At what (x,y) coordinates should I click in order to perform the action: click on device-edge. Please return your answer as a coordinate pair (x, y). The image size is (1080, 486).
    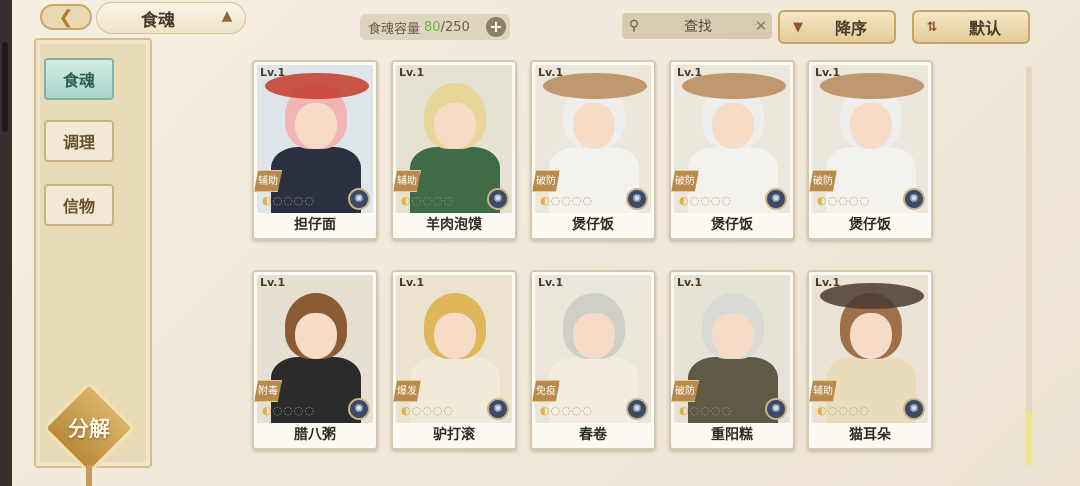
    Looking at the image, I should click on (6, 243).